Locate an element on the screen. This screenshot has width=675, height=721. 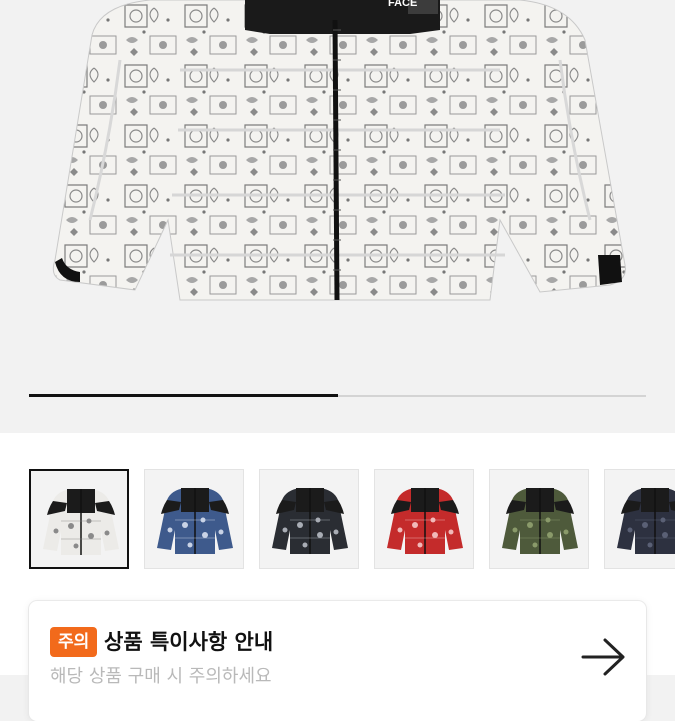
notice-subtitle: 해당 상품 구매 시 주의하세요 is located at coordinates (161, 676).